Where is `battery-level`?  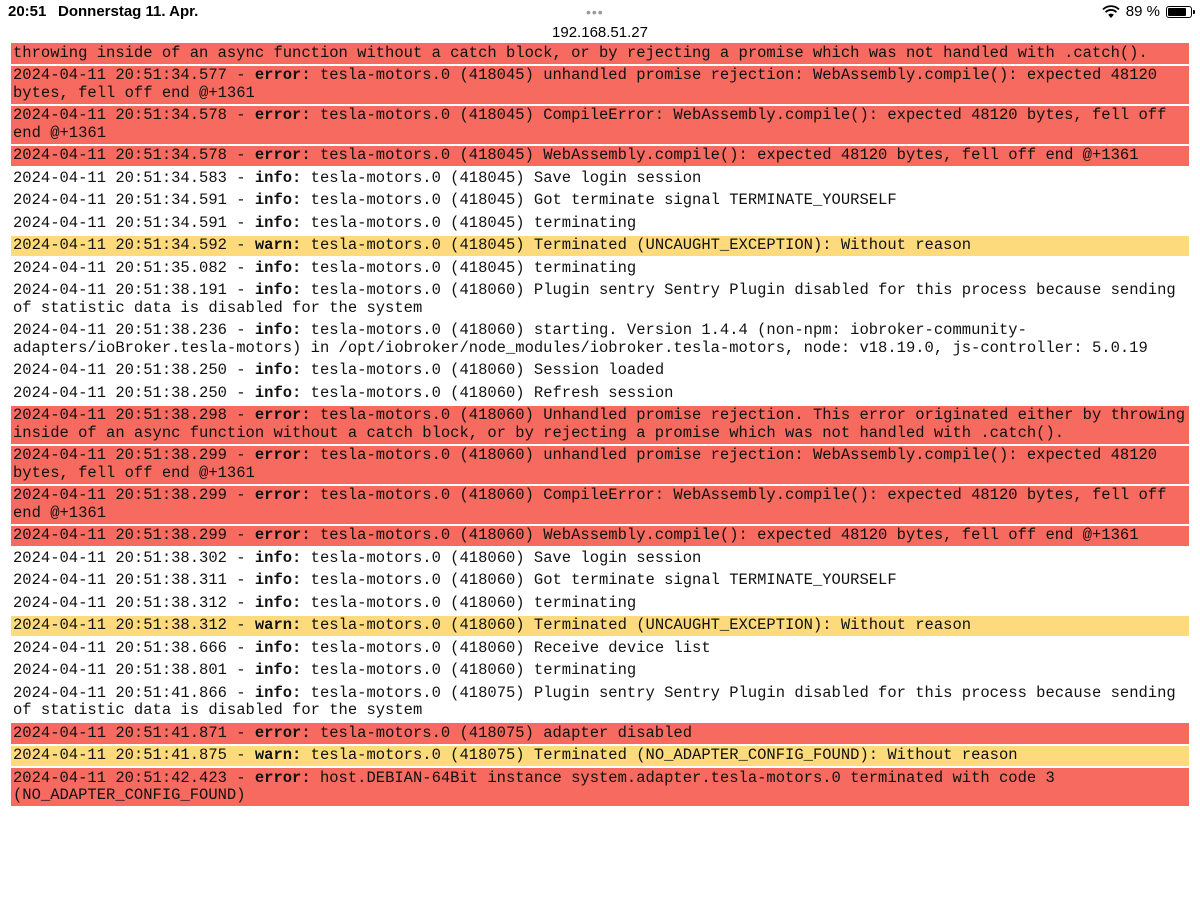
battery-level is located at coordinates (1177, 11).